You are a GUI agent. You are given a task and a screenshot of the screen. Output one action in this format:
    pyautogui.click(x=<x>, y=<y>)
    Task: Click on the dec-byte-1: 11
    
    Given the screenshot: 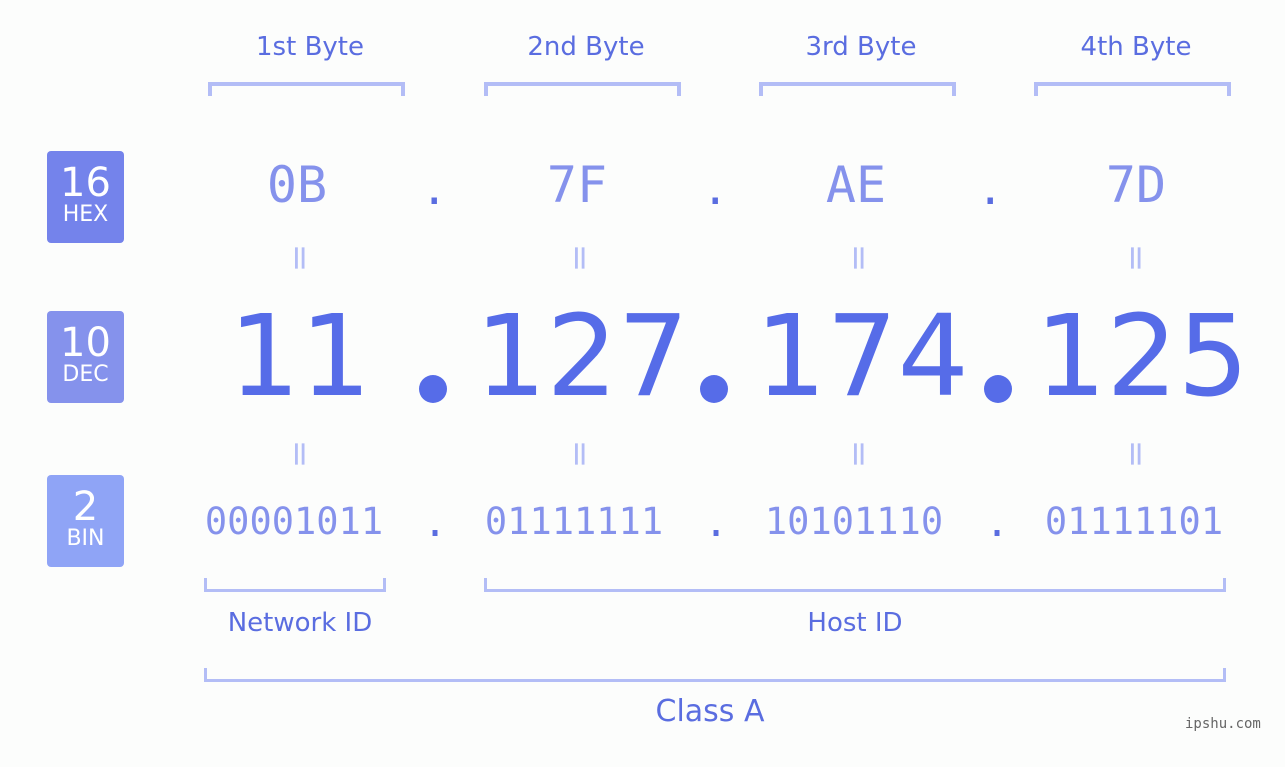 What is the action you would take?
    pyautogui.click(x=300, y=357)
    